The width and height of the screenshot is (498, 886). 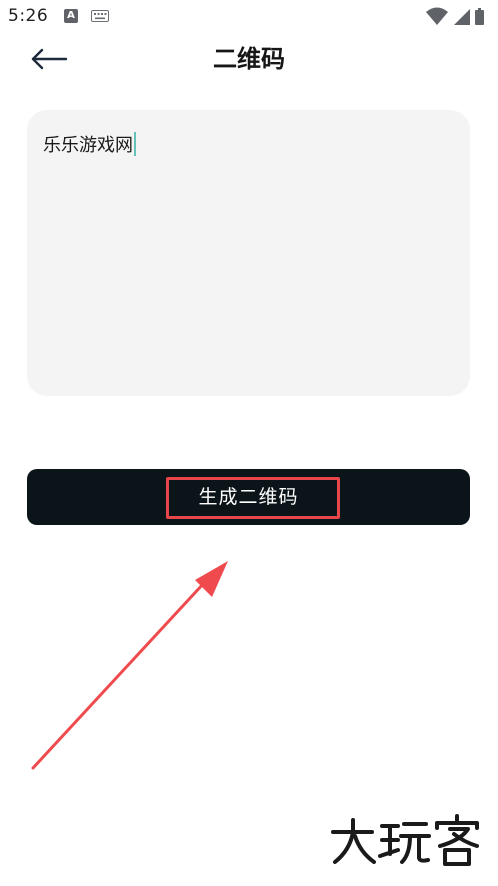 What do you see at coordinates (479, 16) in the screenshot?
I see `battery-icon` at bounding box center [479, 16].